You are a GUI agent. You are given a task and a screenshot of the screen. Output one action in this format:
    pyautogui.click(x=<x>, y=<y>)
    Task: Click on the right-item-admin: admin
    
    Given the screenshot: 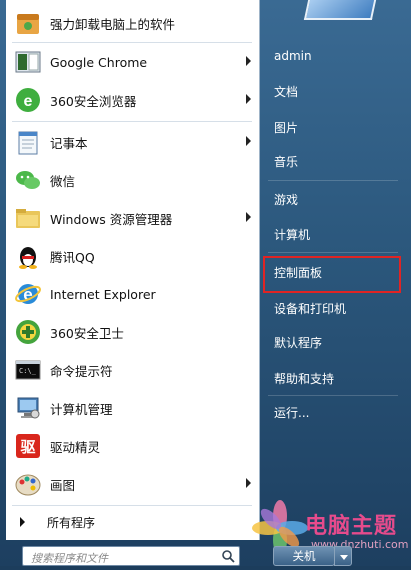 What is the action you would take?
    pyautogui.click(x=336, y=56)
    